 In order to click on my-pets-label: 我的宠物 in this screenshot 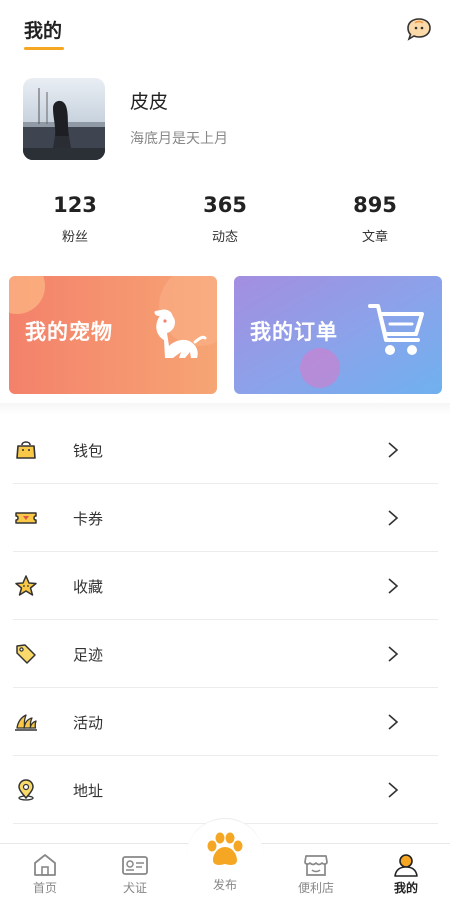, I will do `click(69, 332)`.